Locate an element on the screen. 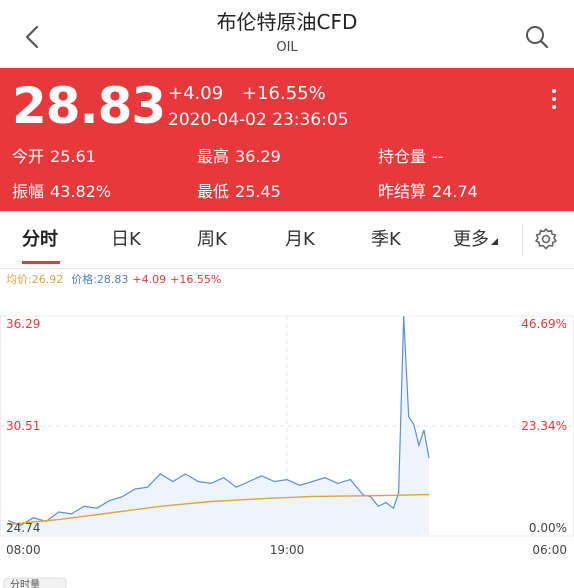  avg-price-legend: 均价:26.92 is located at coordinates (35, 279).